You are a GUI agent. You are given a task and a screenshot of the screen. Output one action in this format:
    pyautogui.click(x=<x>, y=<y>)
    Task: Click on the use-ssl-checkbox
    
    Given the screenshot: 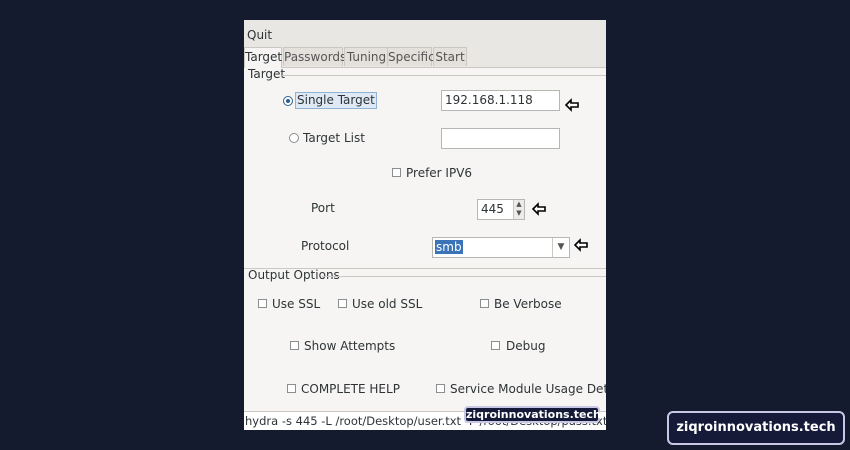 What is the action you would take?
    pyautogui.click(x=262, y=303)
    